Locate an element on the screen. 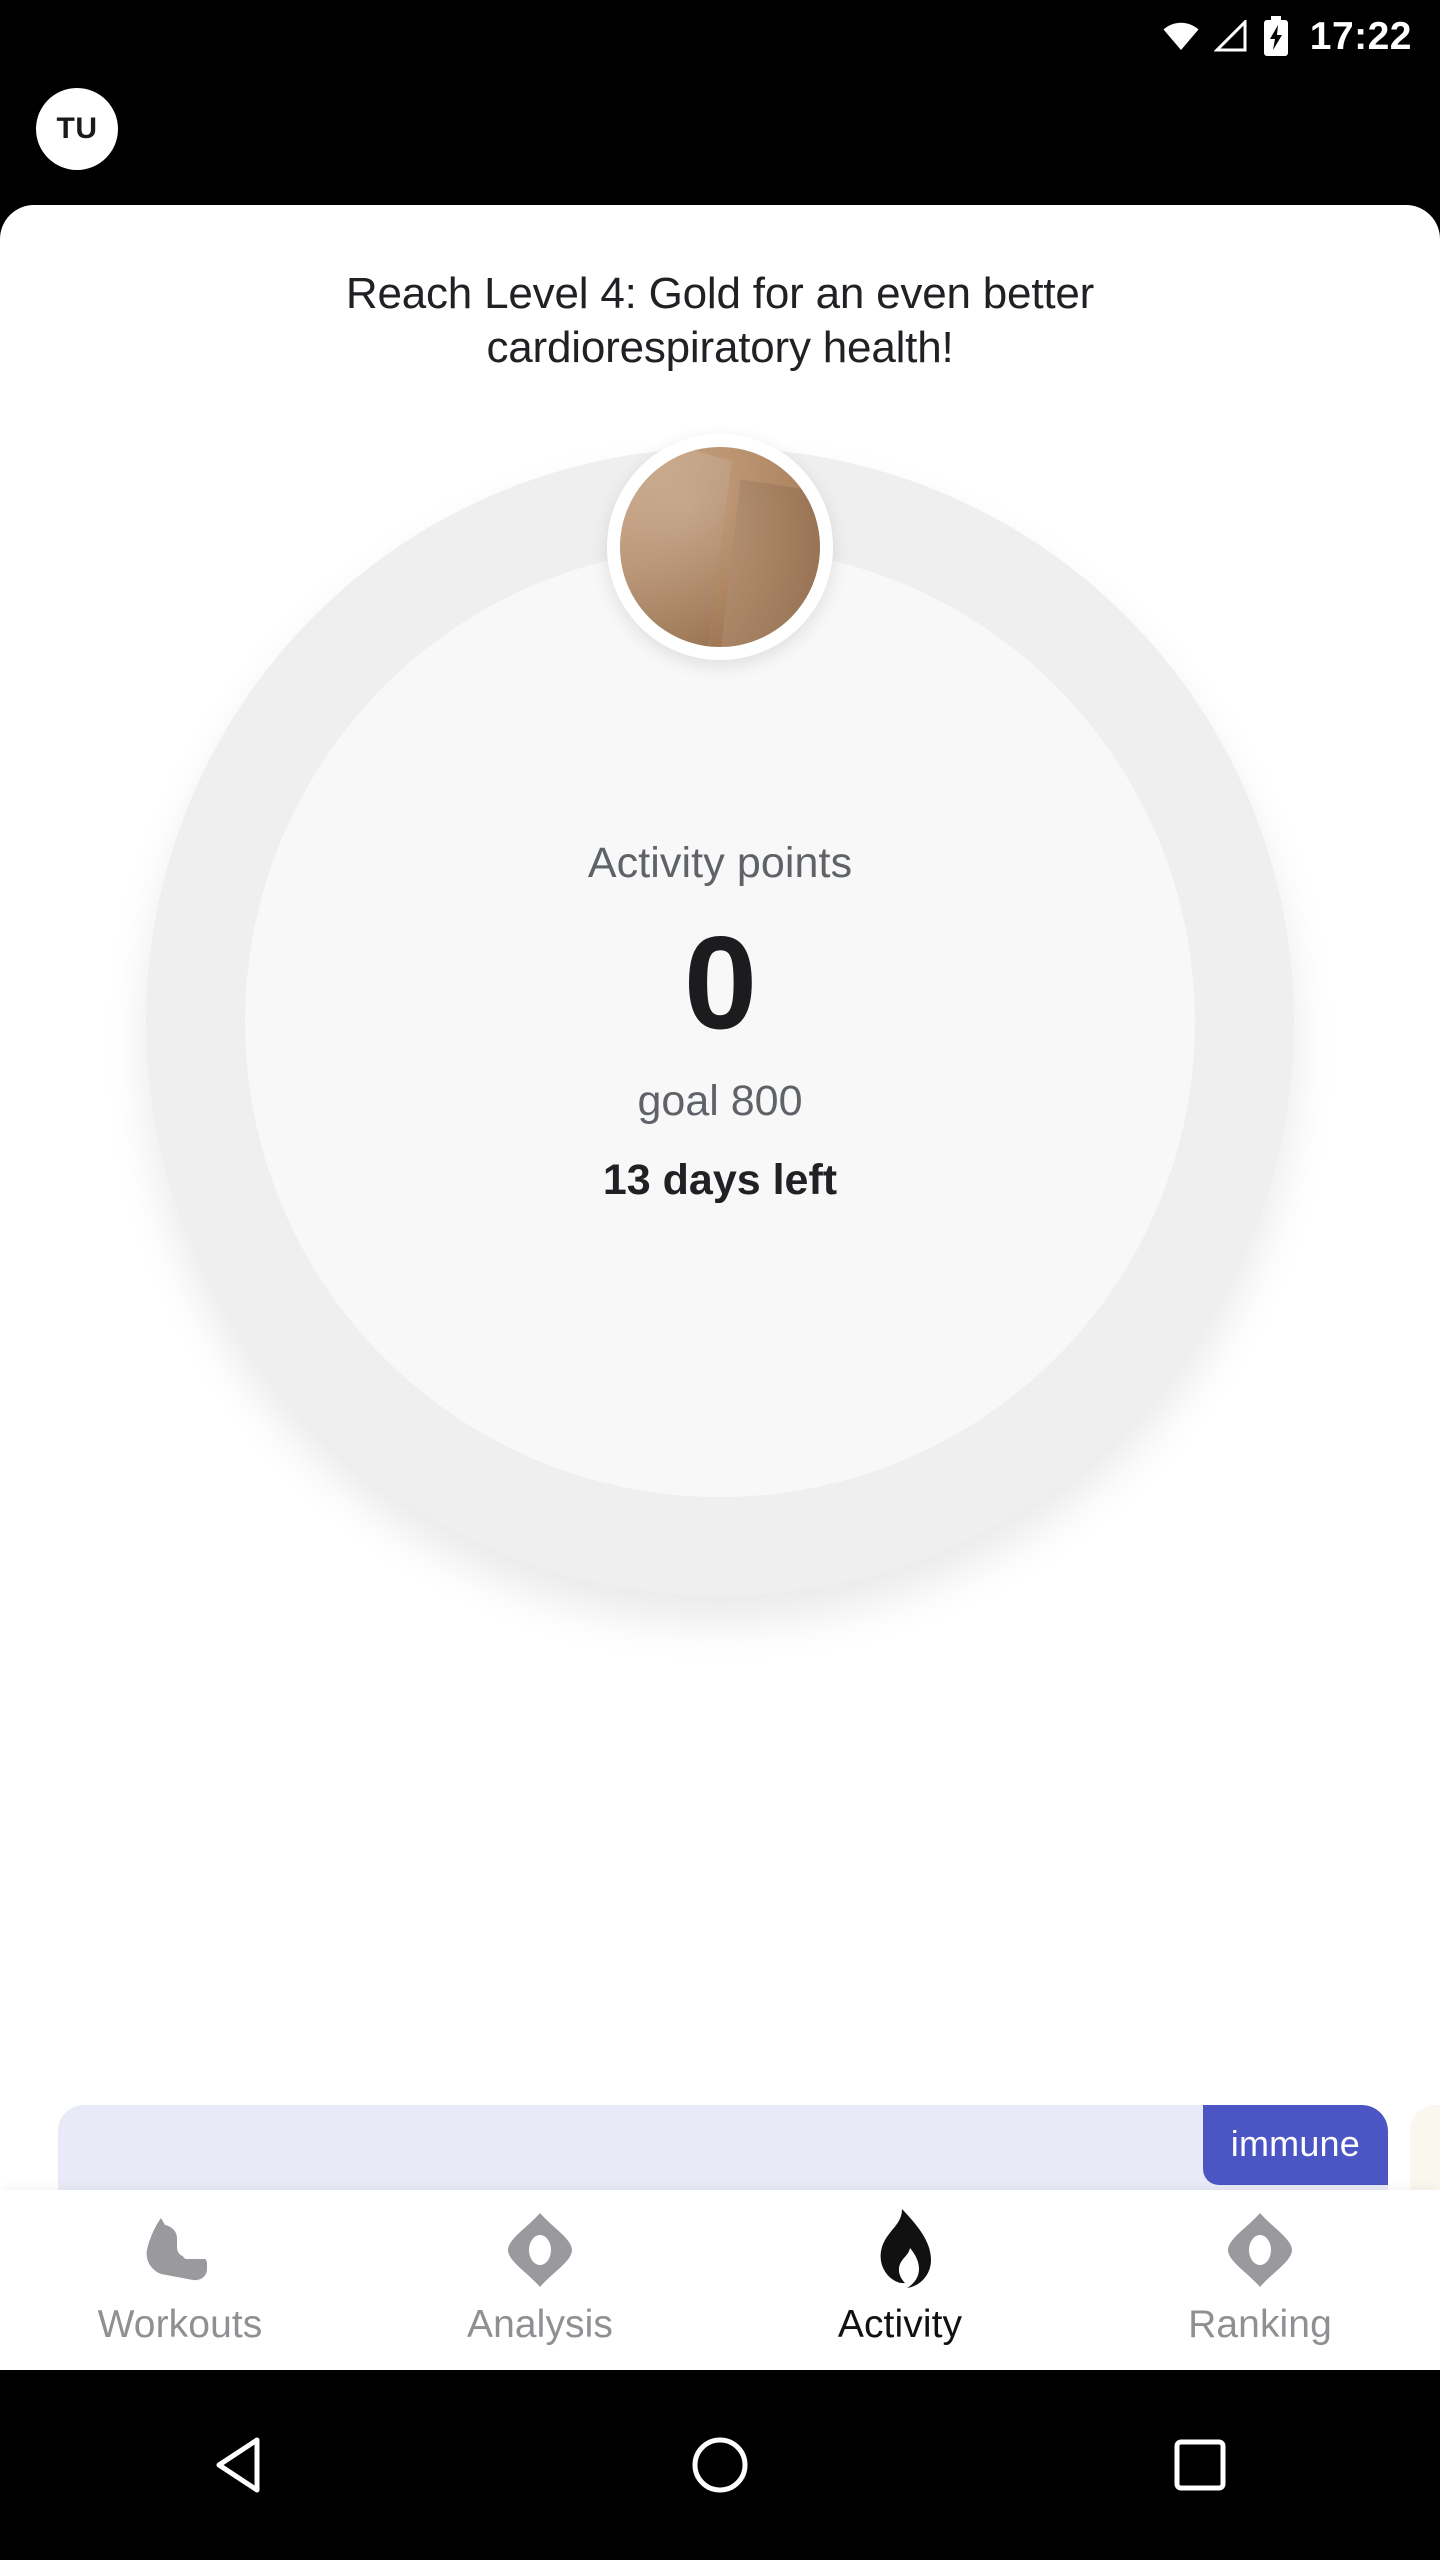  nav-item-activity: Activity is located at coordinates (900, 2280).